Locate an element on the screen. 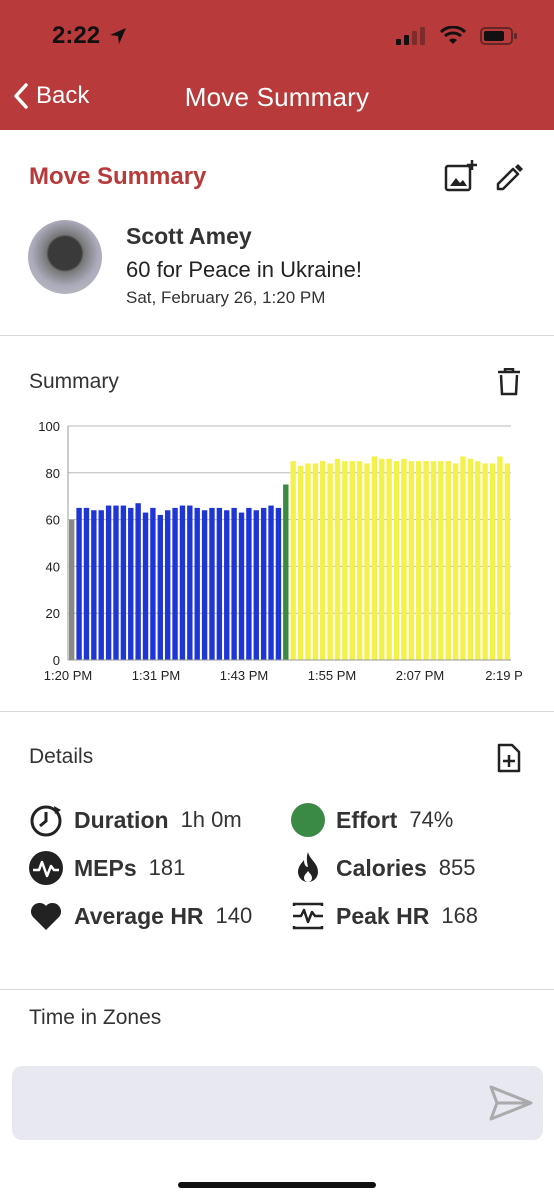  page-title: Move Summary is located at coordinates (118, 176).